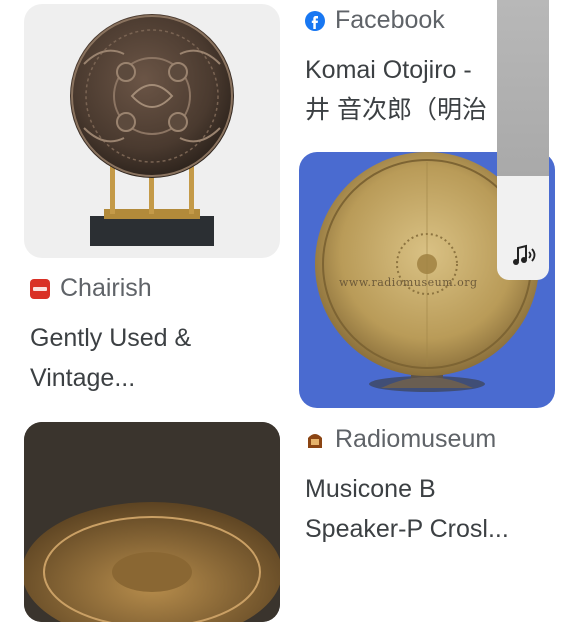  I want to click on title-line: Komai Otojiro -, so click(388, 70).